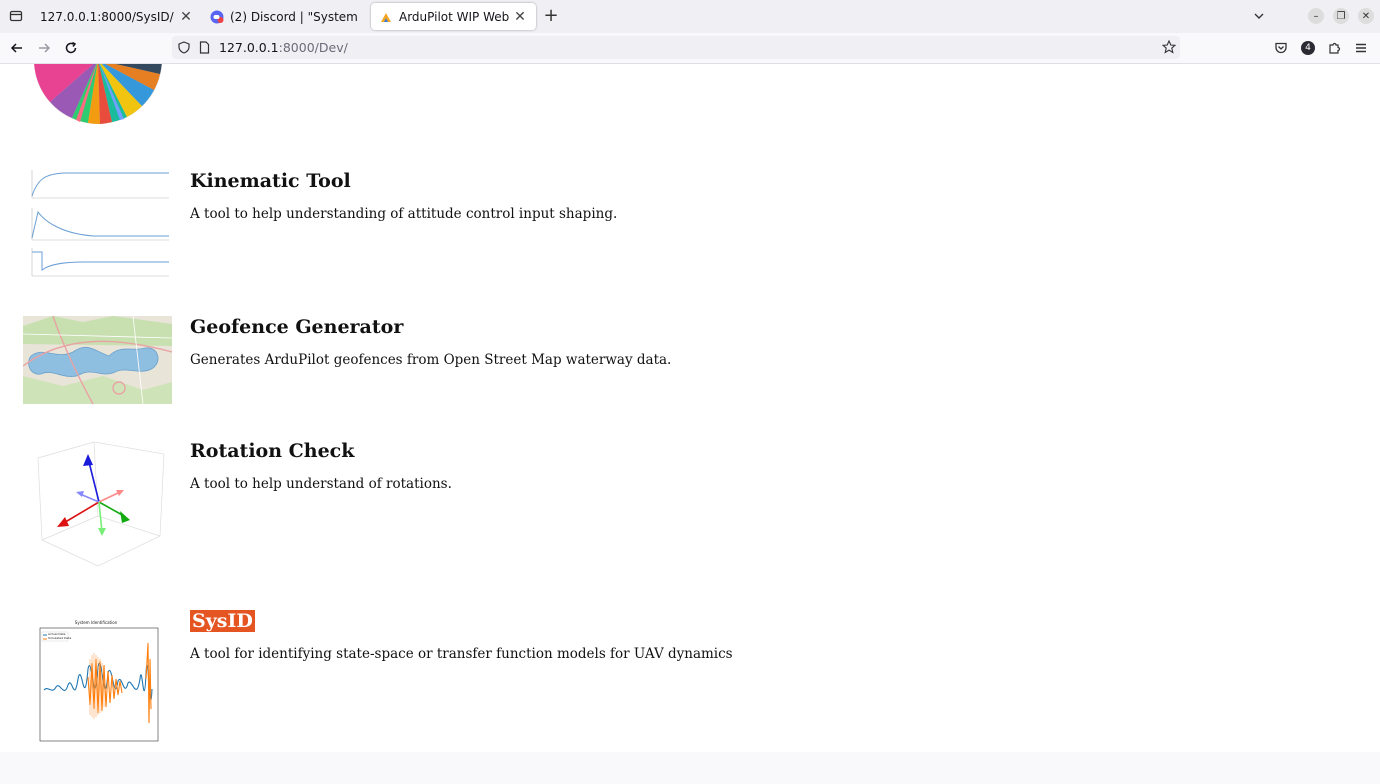 This screenshot has height=784, width=1380. I want to click on minimize-button: –, so click(1316, 16).